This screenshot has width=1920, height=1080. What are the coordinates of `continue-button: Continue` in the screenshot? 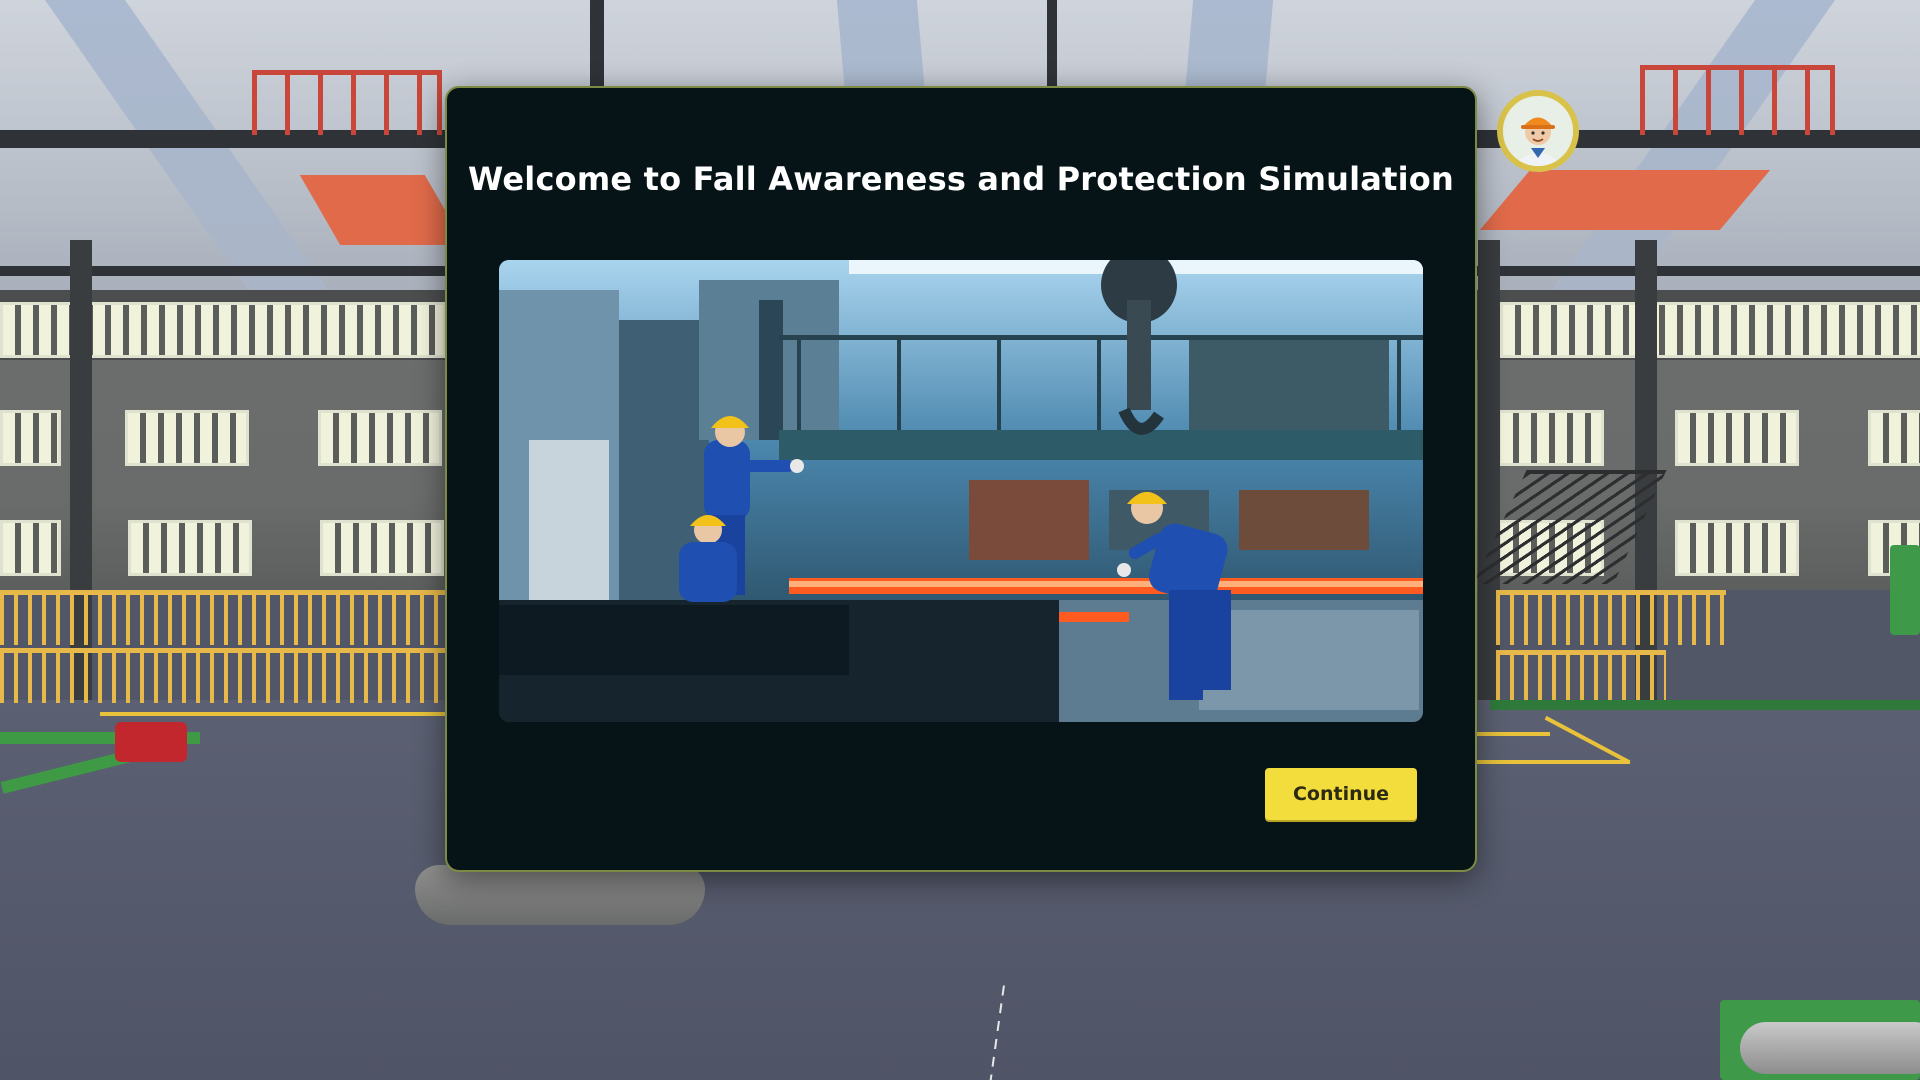 It's located at (1341, 794).